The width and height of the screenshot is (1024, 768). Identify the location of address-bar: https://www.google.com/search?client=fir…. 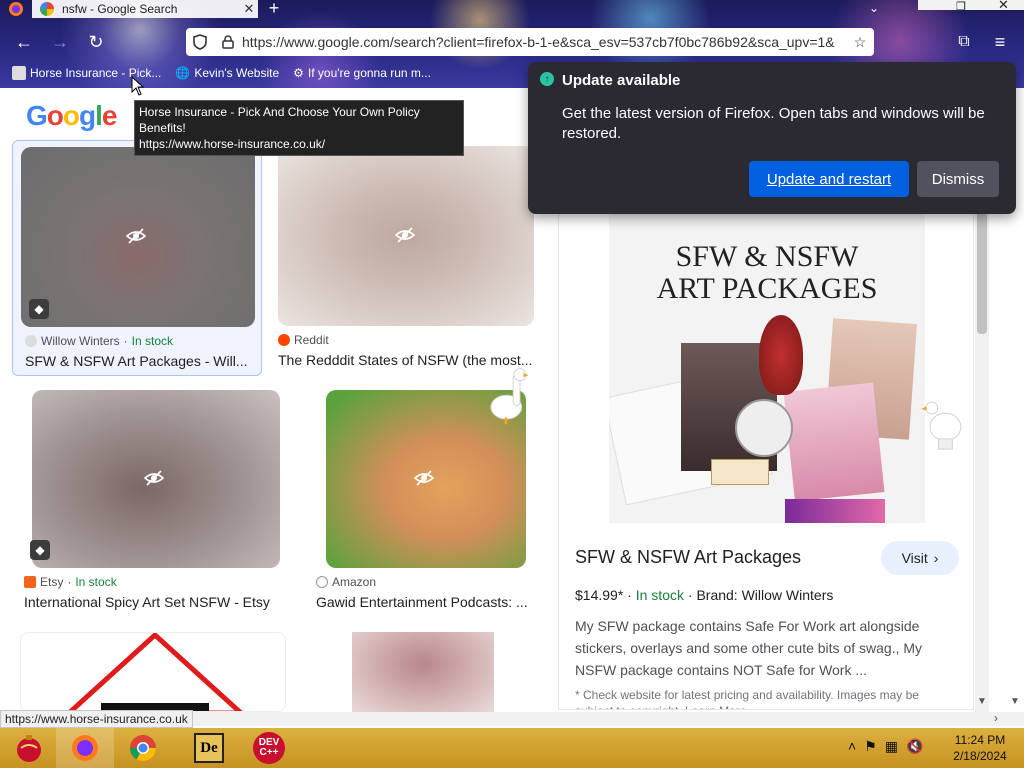
(530, 42).